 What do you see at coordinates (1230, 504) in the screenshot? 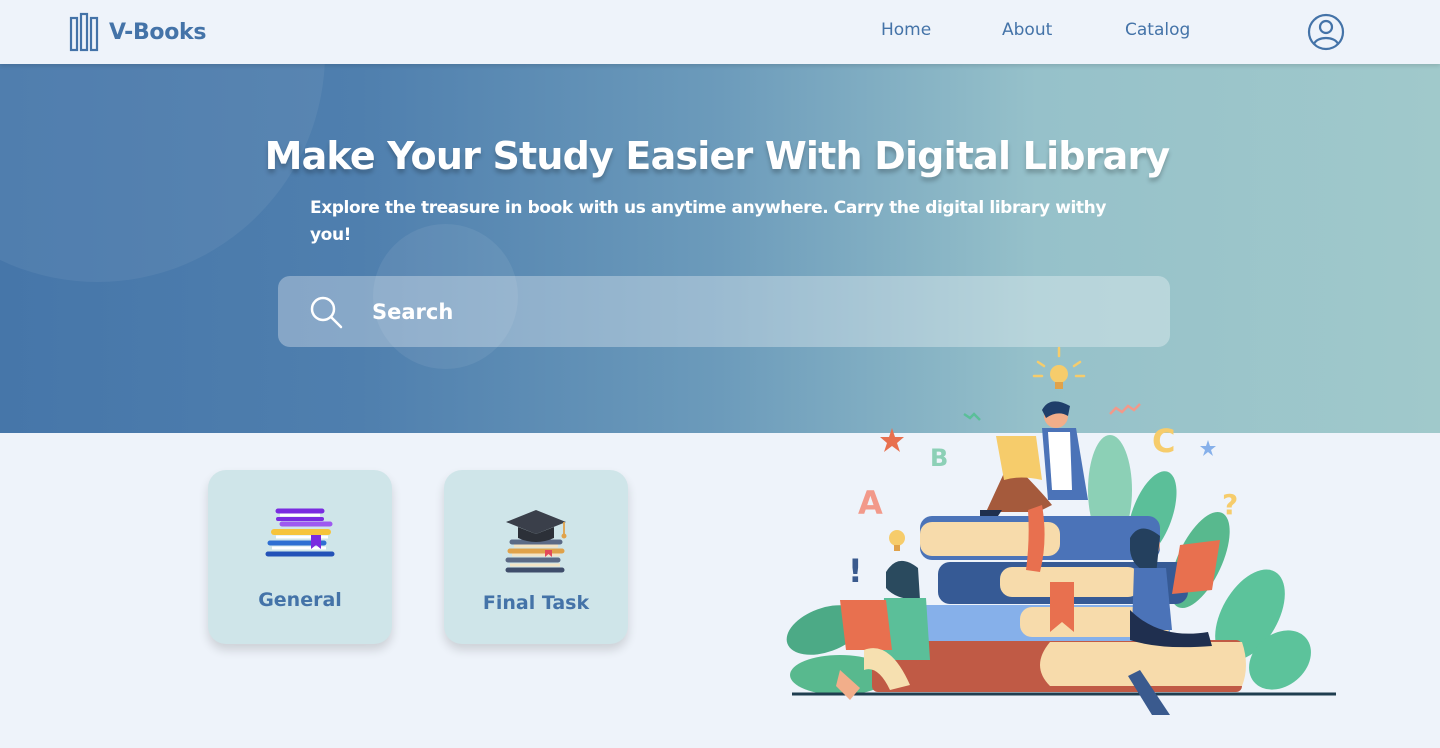
I see `question-mark-decoration: ?` at bounding box center [1230, 504].